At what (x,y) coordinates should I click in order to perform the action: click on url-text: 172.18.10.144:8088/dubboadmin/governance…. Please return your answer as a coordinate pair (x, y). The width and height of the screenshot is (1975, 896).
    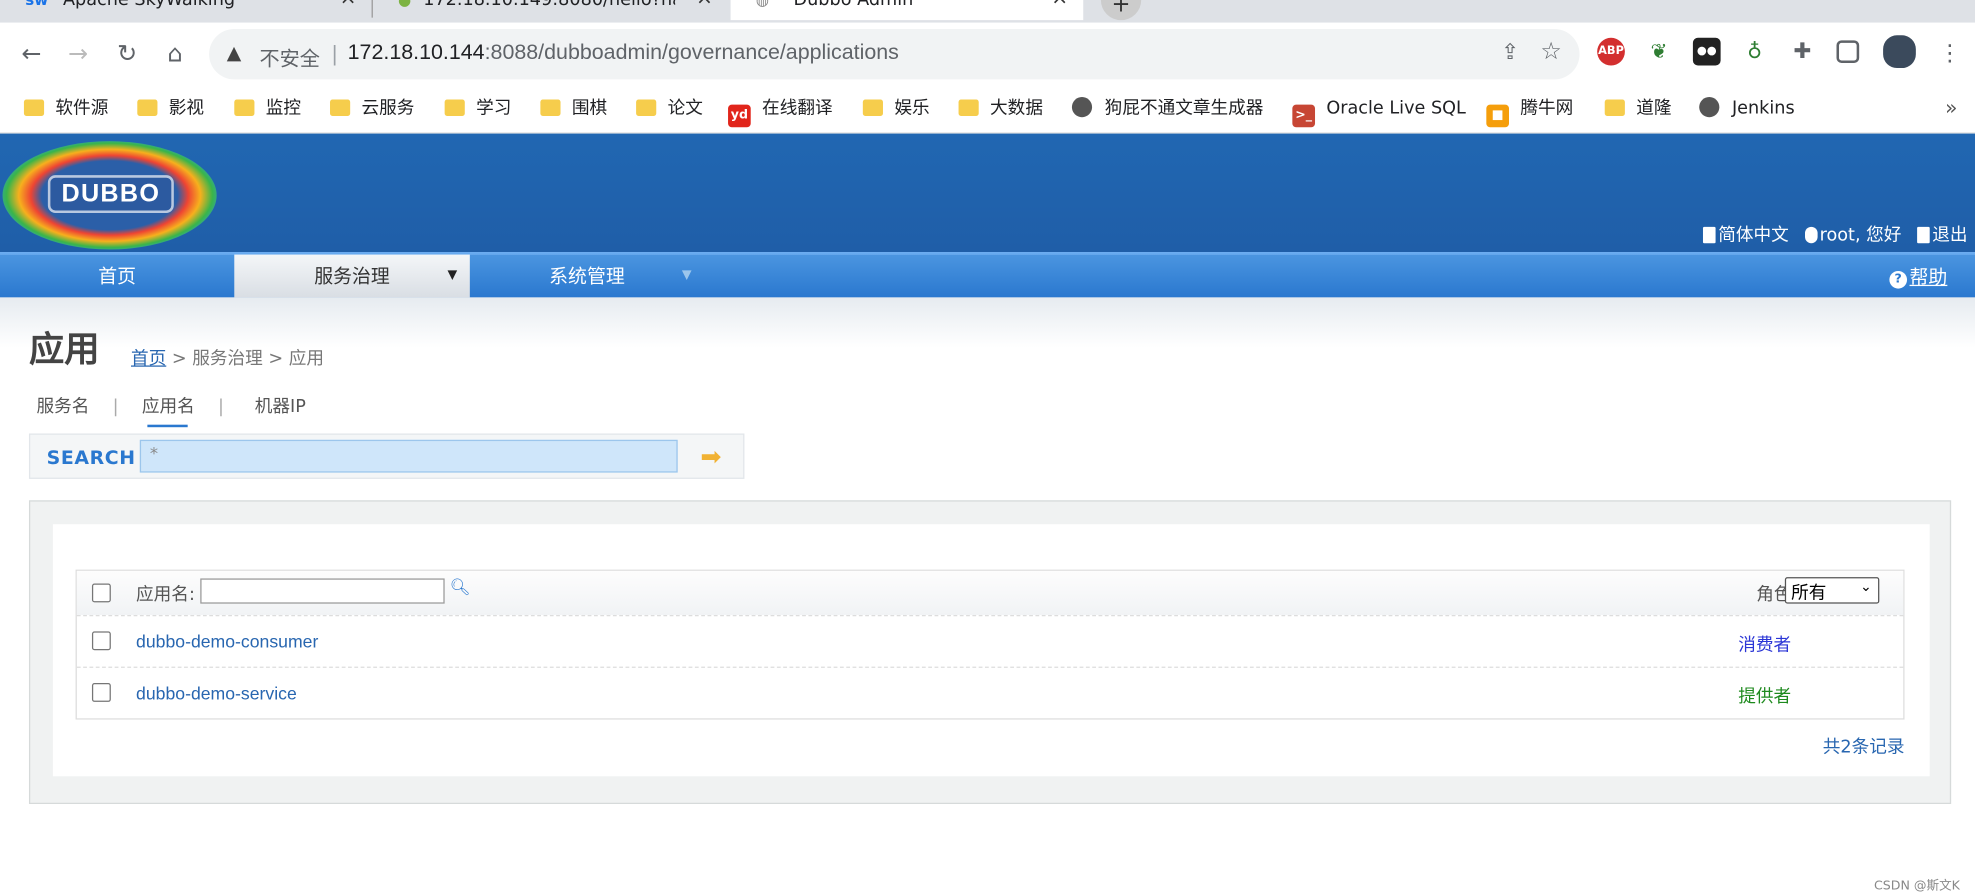
    Looking at the image, I should click on (623, 52).